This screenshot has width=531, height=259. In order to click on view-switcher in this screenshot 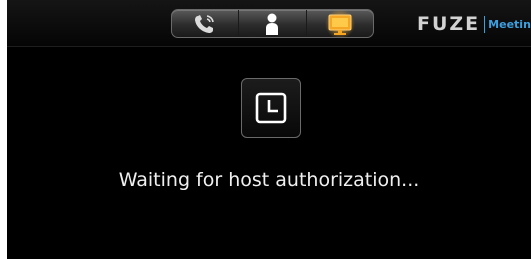, I will do `click(272, 23)`.